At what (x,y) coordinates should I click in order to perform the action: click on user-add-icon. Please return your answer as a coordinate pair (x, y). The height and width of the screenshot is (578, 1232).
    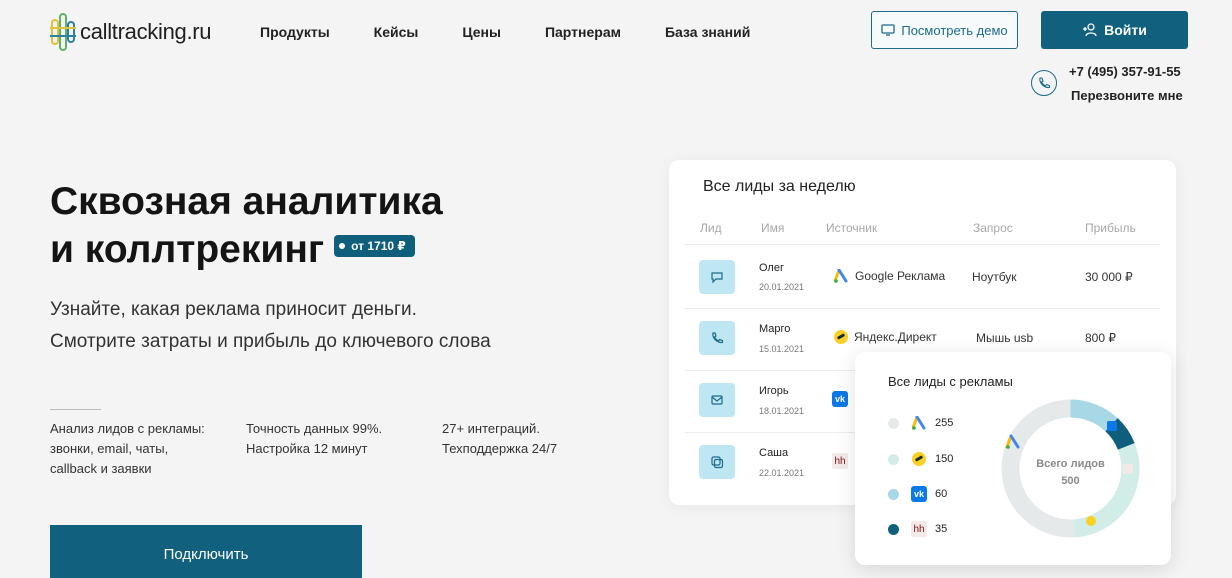
    Looking at the image, I should click on (1090, 30).